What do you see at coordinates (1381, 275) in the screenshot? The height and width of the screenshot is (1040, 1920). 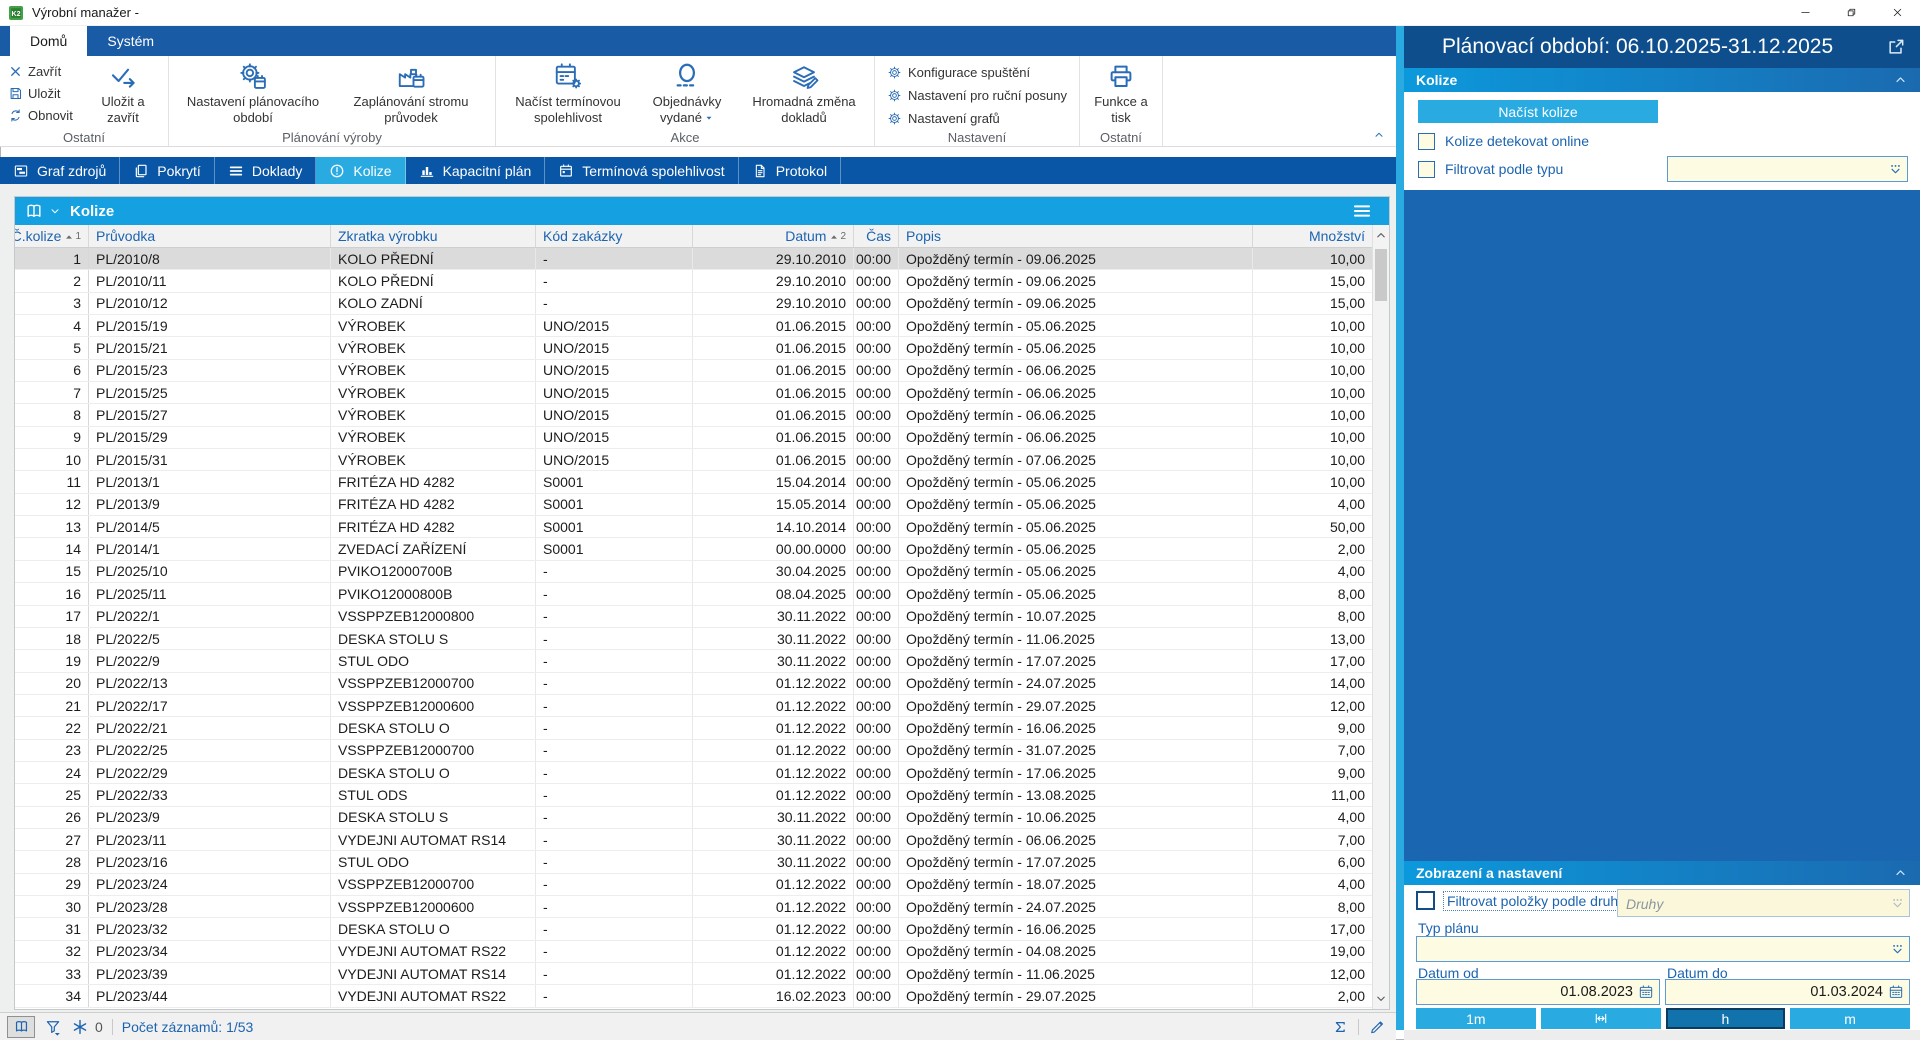 I see `scrollbar-thumb` at bounding box center [1381, 275].